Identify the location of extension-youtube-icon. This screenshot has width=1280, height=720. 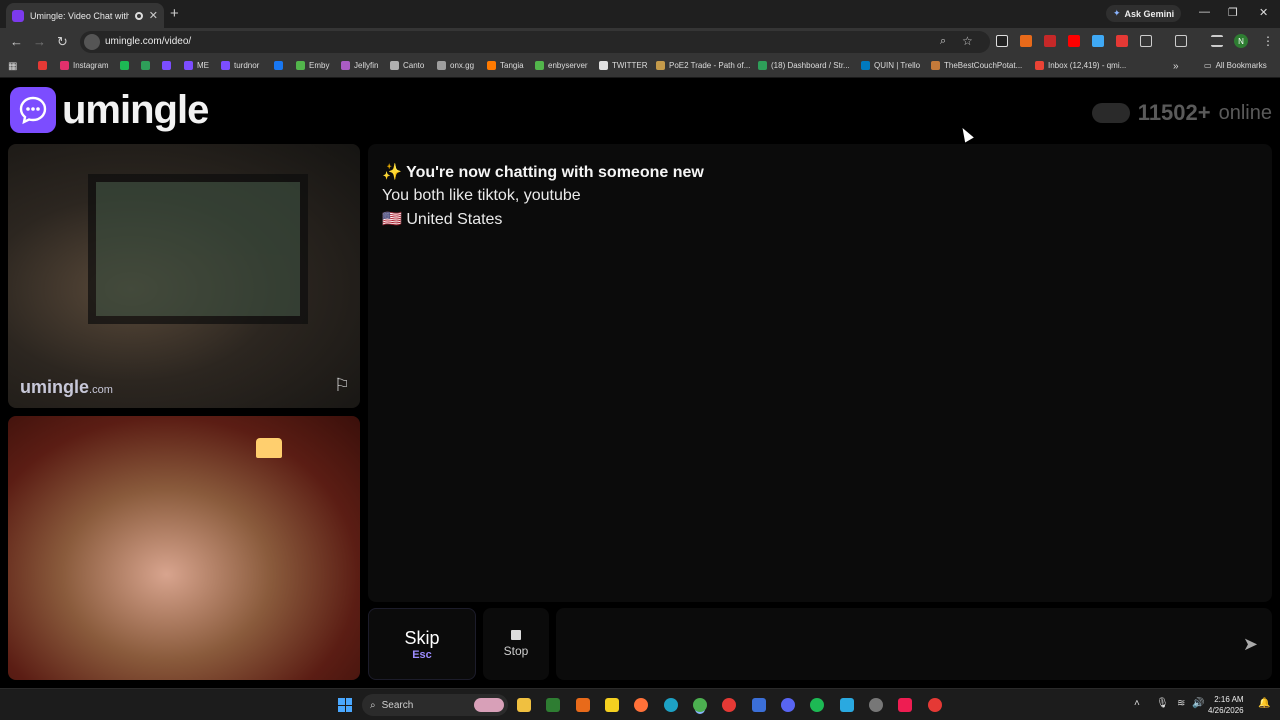
(1074, 41).